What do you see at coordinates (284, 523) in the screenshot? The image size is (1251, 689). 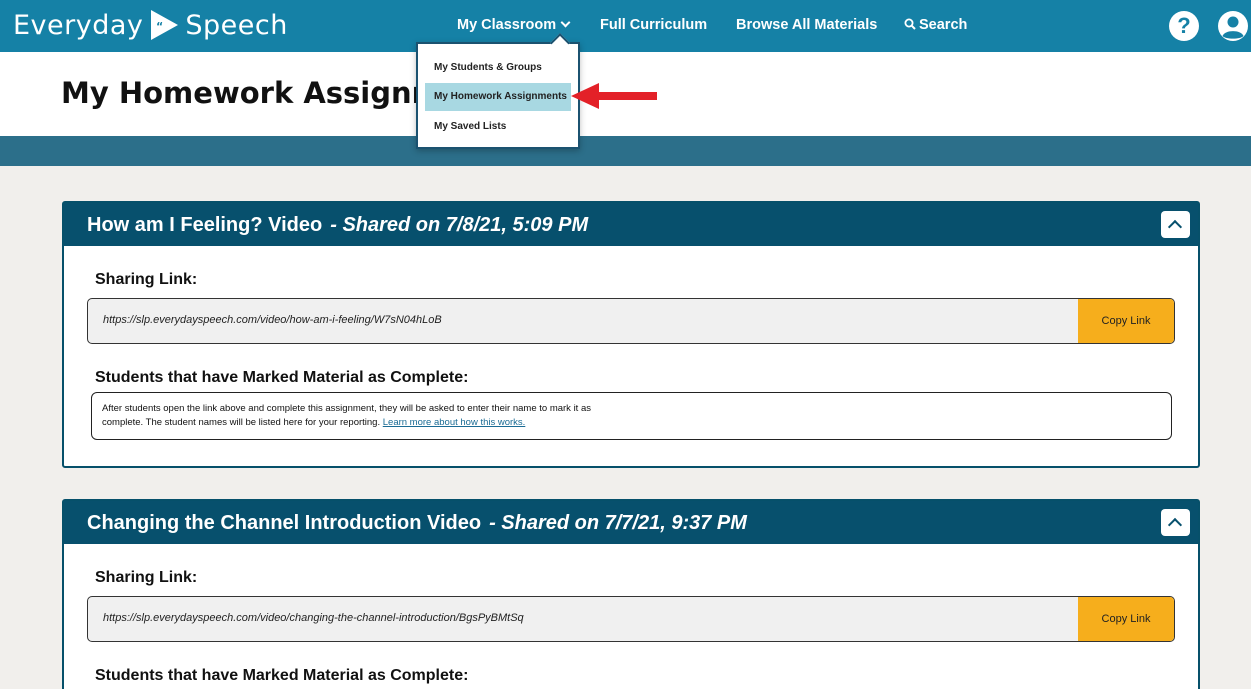 I see `assignment-name: Changing the Channel Introduction Video` at bounding box center [284, 523].